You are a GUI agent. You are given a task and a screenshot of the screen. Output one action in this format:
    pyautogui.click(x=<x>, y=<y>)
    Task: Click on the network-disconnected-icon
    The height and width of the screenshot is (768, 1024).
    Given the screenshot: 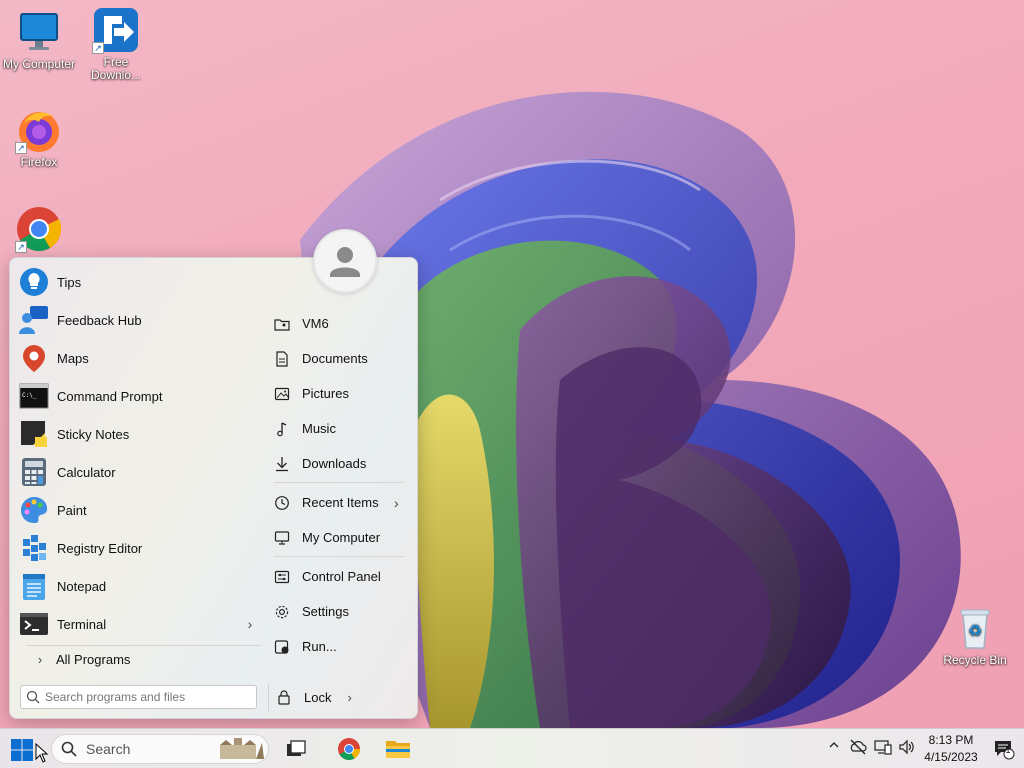 What is the action you would take?
    pyautogui.click(x=858, y=747)
    